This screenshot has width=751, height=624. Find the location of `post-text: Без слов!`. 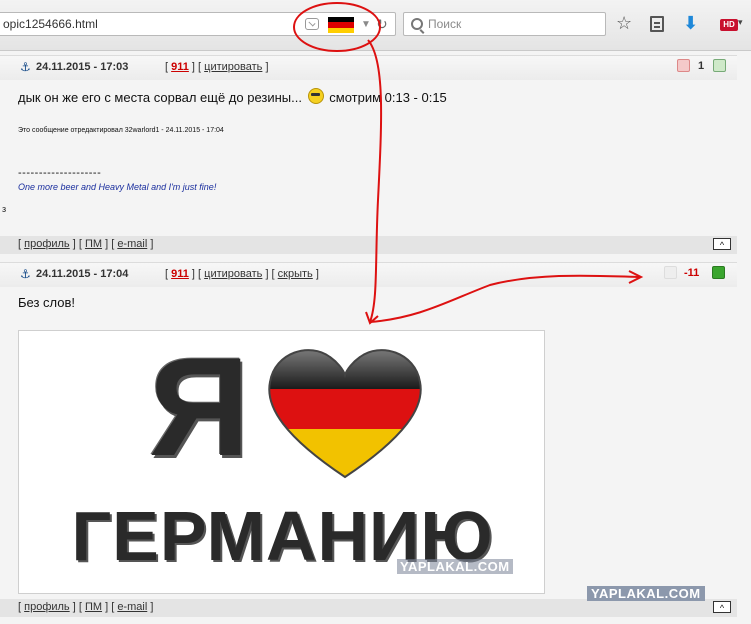

post-text: Без слов! is located at coordinates (47, 302).